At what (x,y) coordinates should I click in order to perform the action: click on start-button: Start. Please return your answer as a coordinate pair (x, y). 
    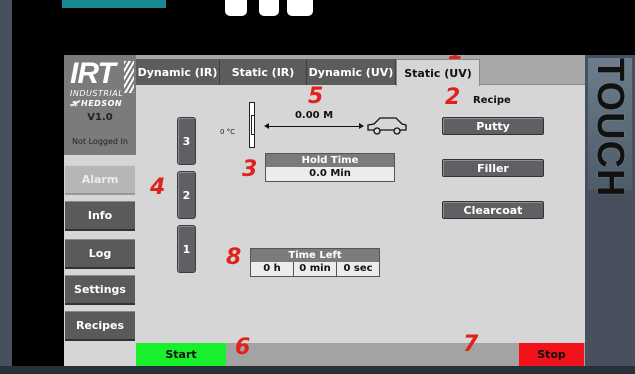
    Looking at the image, I should click on (181, 354).